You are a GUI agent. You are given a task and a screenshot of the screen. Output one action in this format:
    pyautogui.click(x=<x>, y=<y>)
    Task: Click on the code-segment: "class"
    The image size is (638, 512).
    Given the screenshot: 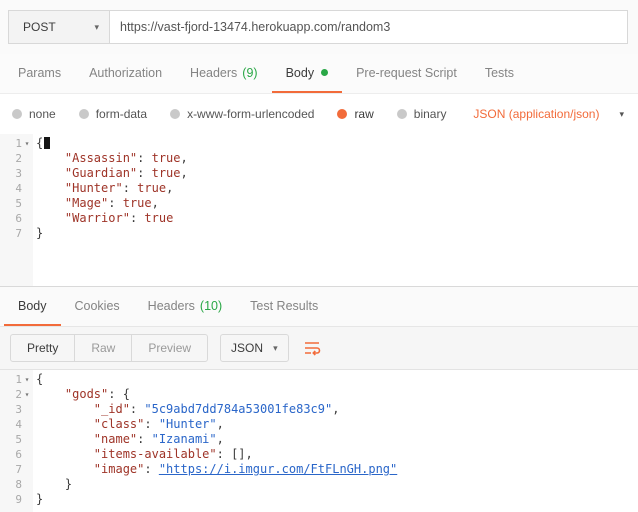 What is the action you would take?
    pyautogui.click(x=119, y=424)
    